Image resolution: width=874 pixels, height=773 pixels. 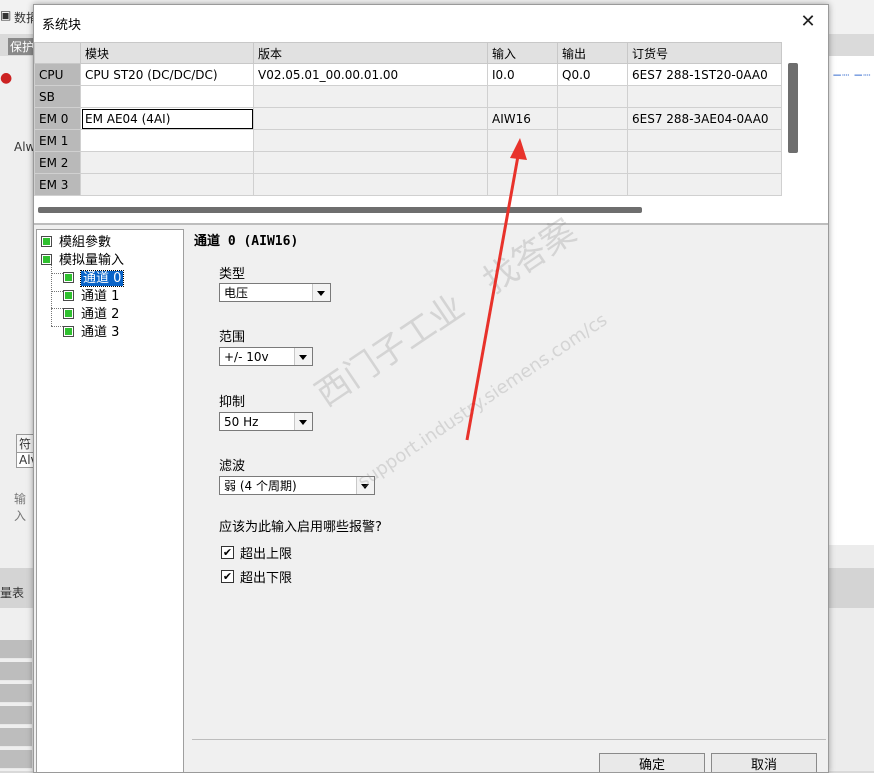 What do you see at coordinates (20, 507) in the screenshot?
I see `background-left-label-4: 输入` at bounding box center [20, 507].